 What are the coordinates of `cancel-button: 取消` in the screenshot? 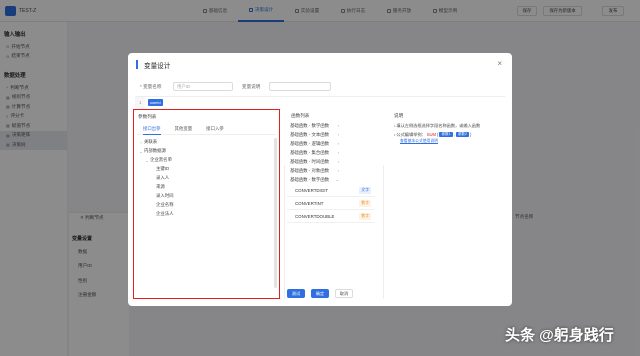 It's located at (344, 293).